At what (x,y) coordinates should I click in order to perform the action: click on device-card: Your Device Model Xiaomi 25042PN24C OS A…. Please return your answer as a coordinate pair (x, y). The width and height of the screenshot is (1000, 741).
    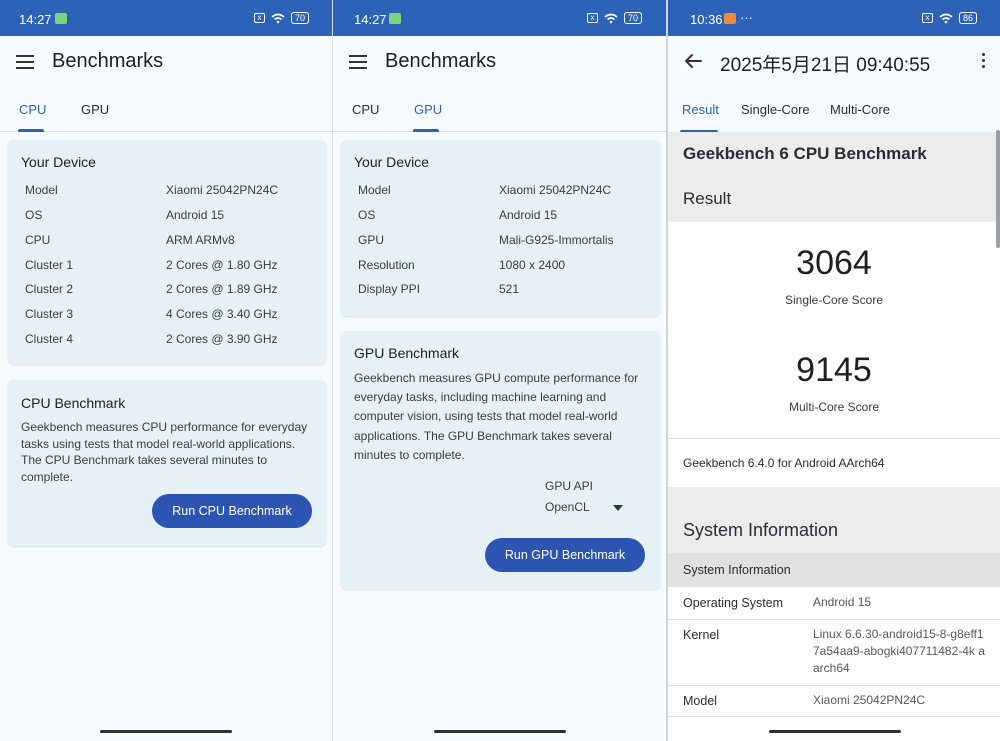
    Looking at the image, I should click on (500, 228).